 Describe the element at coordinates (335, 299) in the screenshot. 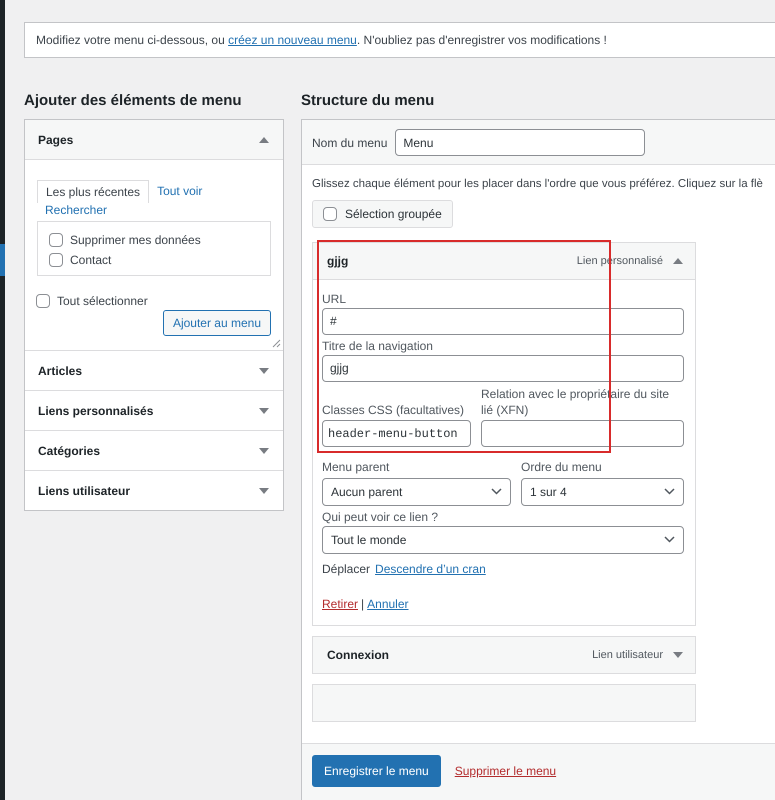

I see `field-label: URL` at that location.